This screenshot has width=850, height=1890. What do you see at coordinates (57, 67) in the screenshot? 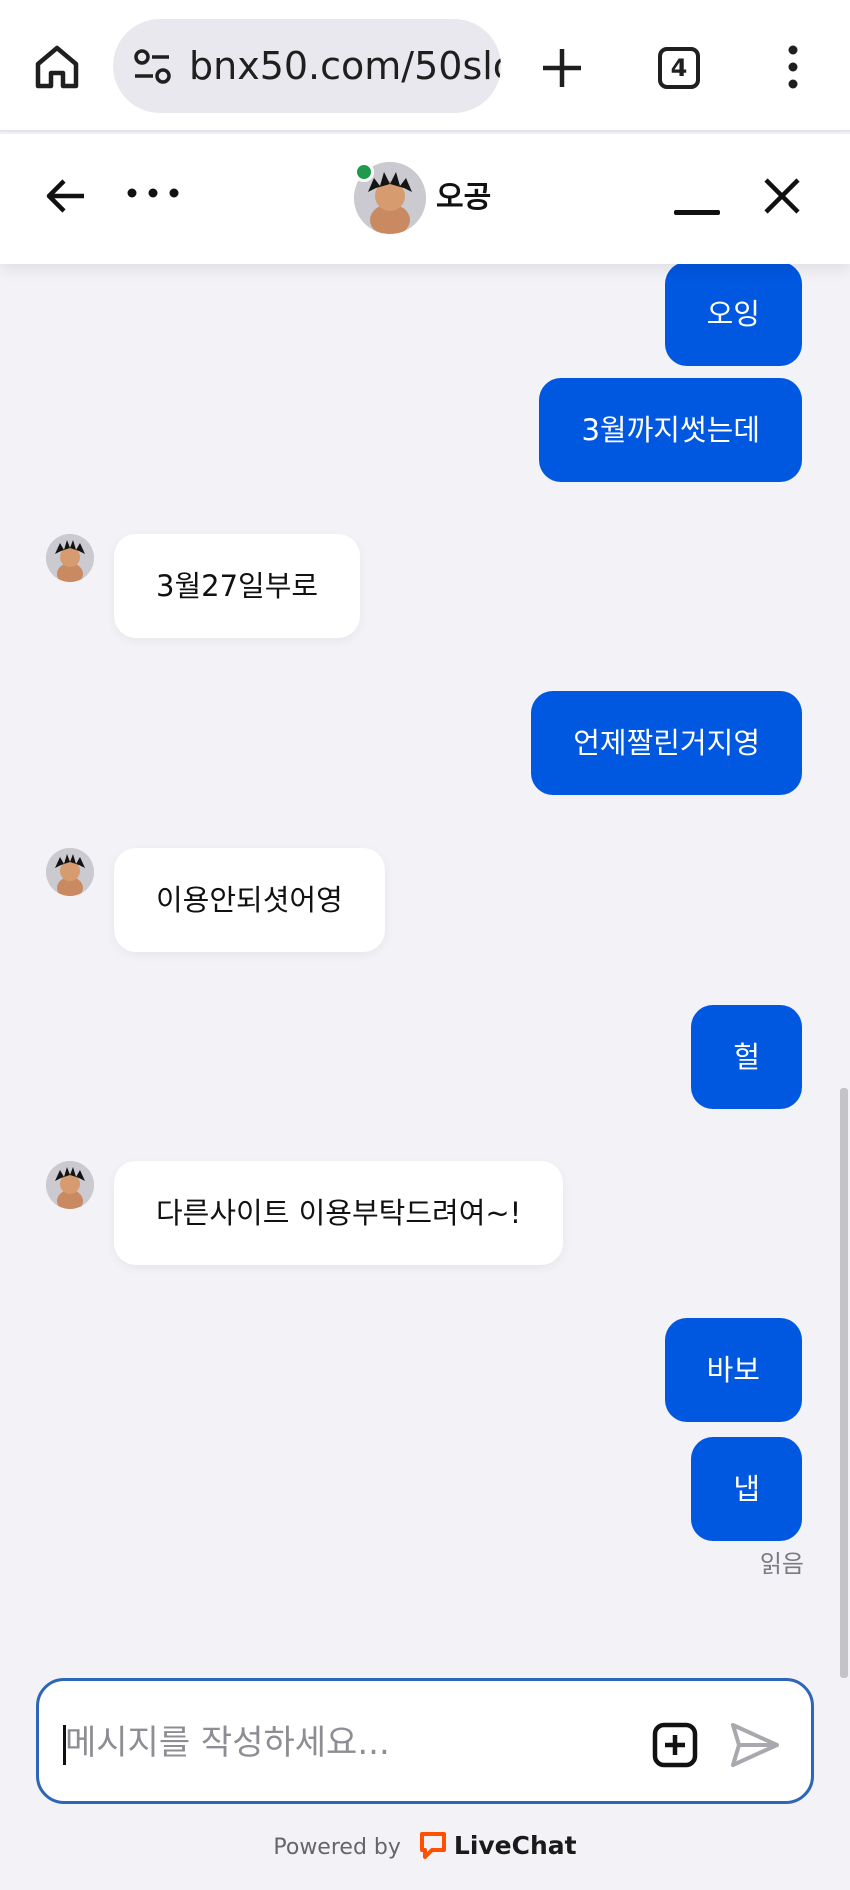
I see `home-icon` at bounding box center [57, 67].